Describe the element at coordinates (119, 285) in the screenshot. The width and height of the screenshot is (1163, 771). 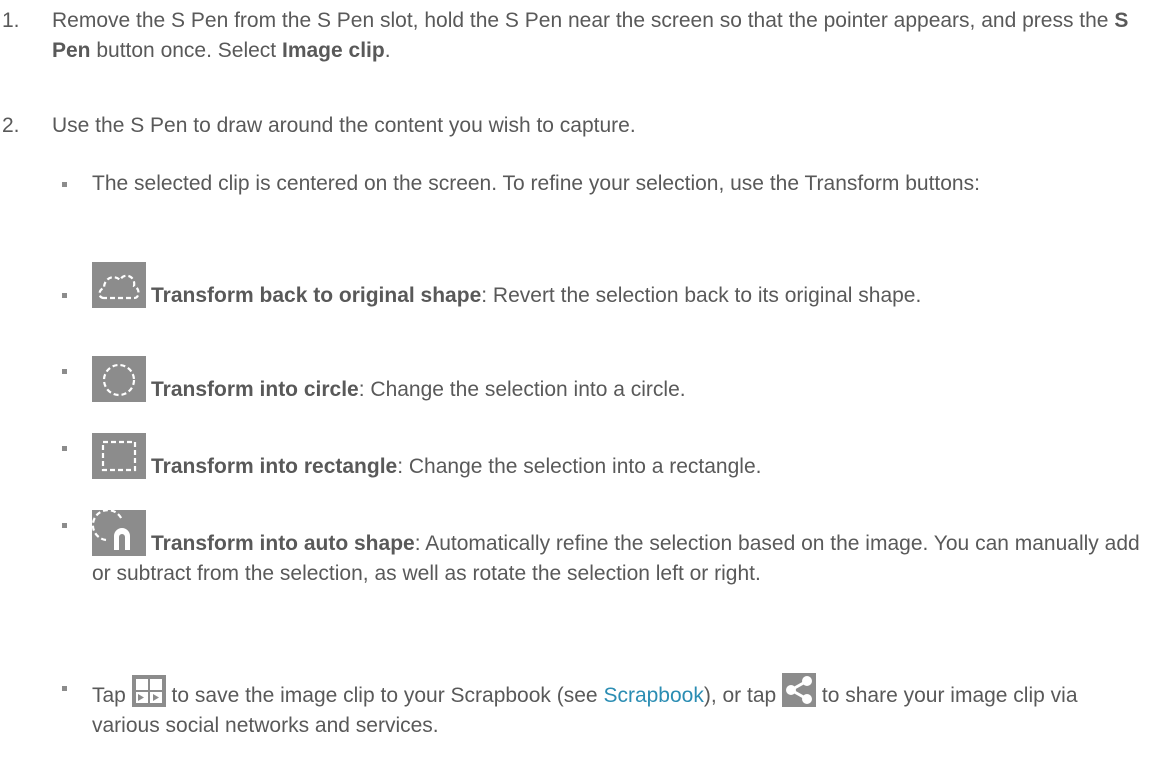
I see `transform-original-shape-icon` at that location.